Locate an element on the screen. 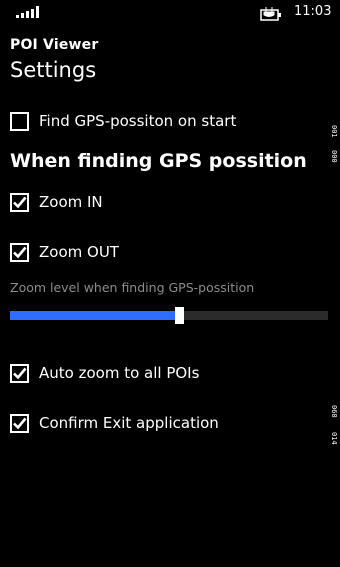  zoom-in-label: Zoom IN is located at coordinates (71, 202).